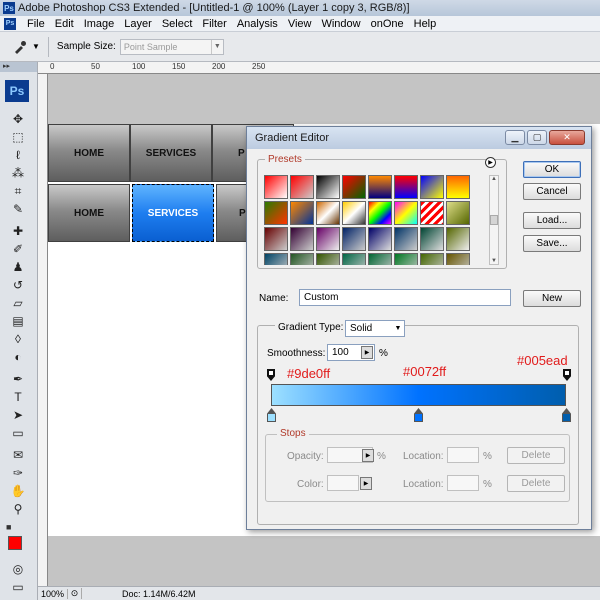 The height and width of the screenshot is (600, 600). What do you see at coordinates (494, 261) in the screenshot?
I see `scroll-down-icon: ▼` at bounding box center [494, 261].